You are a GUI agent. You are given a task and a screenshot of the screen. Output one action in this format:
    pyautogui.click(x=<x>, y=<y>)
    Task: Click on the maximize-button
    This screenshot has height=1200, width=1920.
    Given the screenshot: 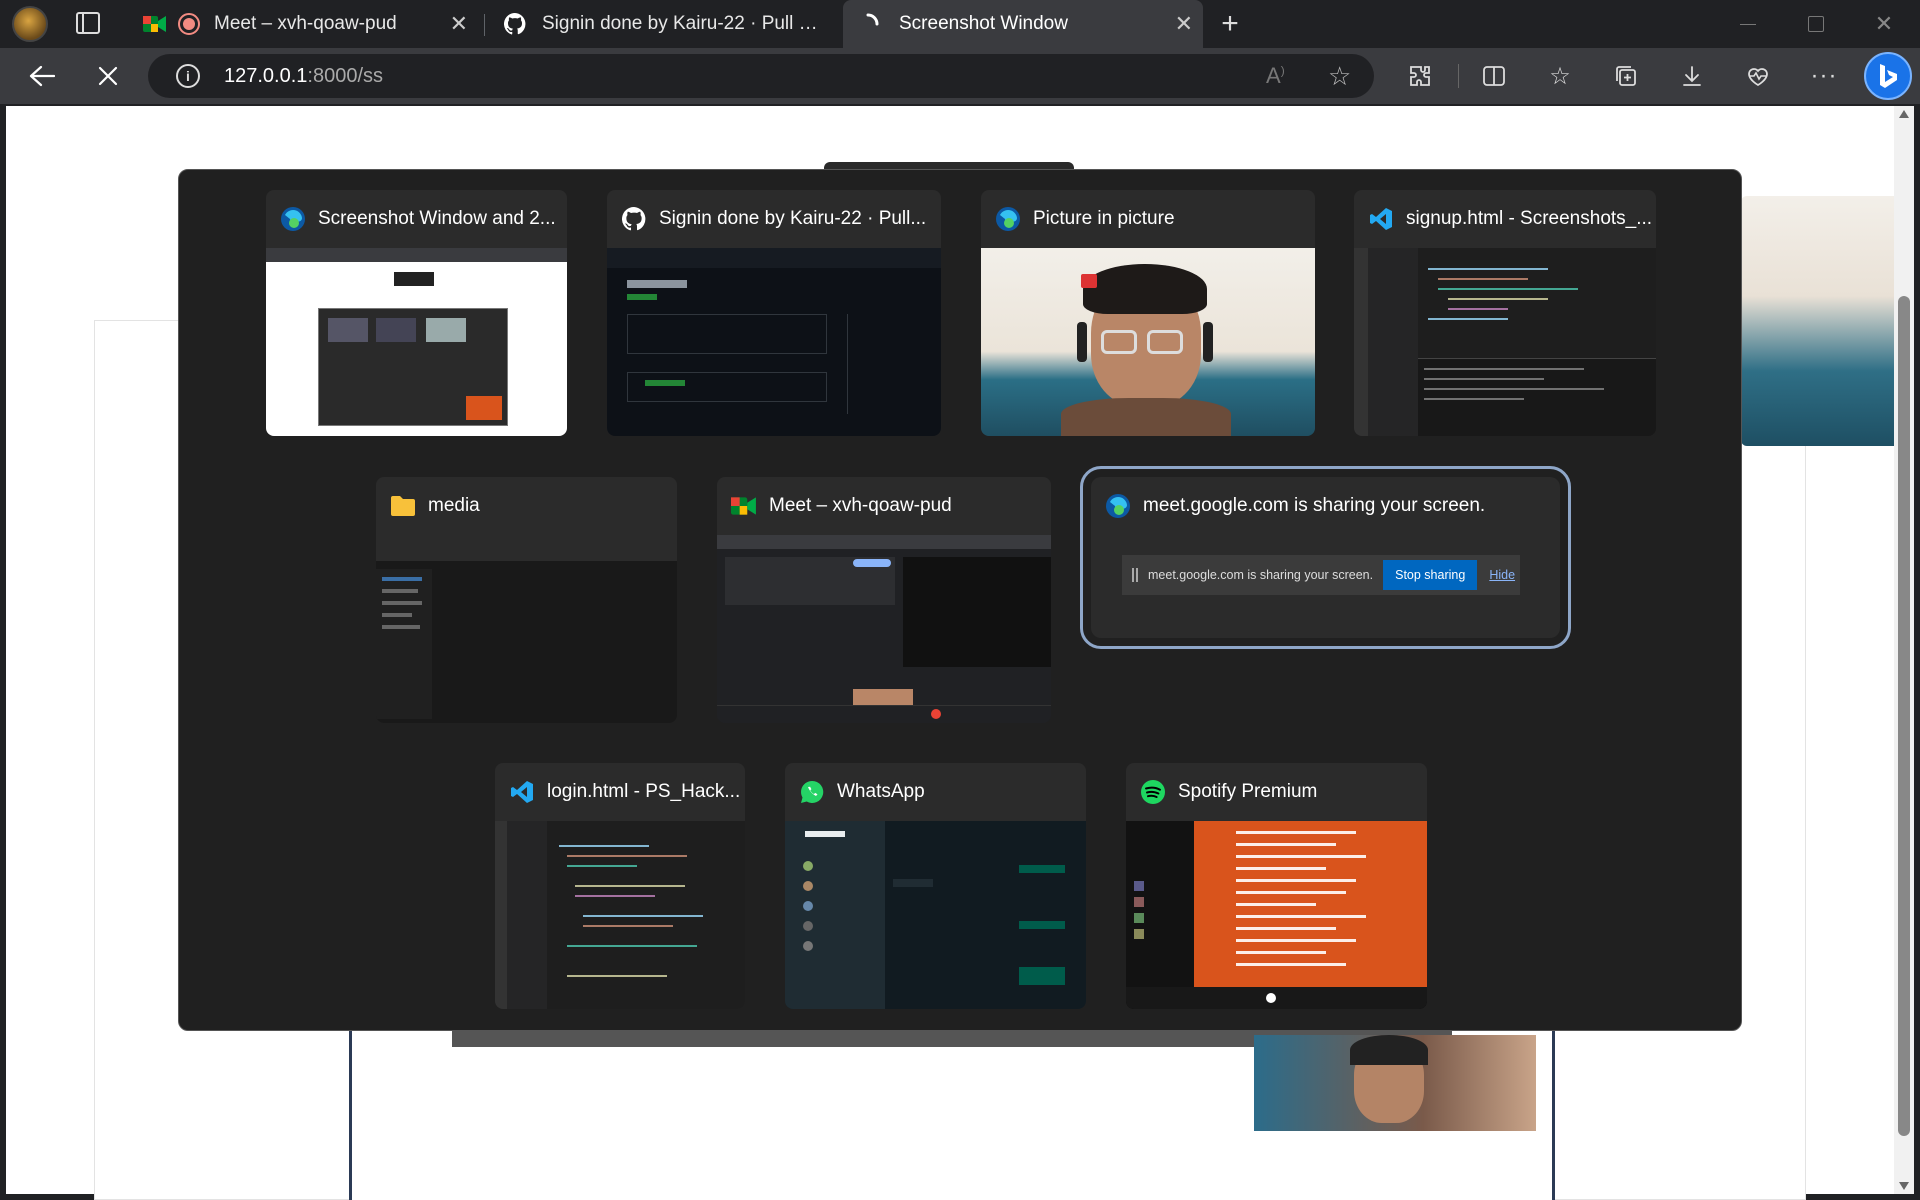 What is the action you would take?
    pyautogui.click(x=1816, y=24)
    